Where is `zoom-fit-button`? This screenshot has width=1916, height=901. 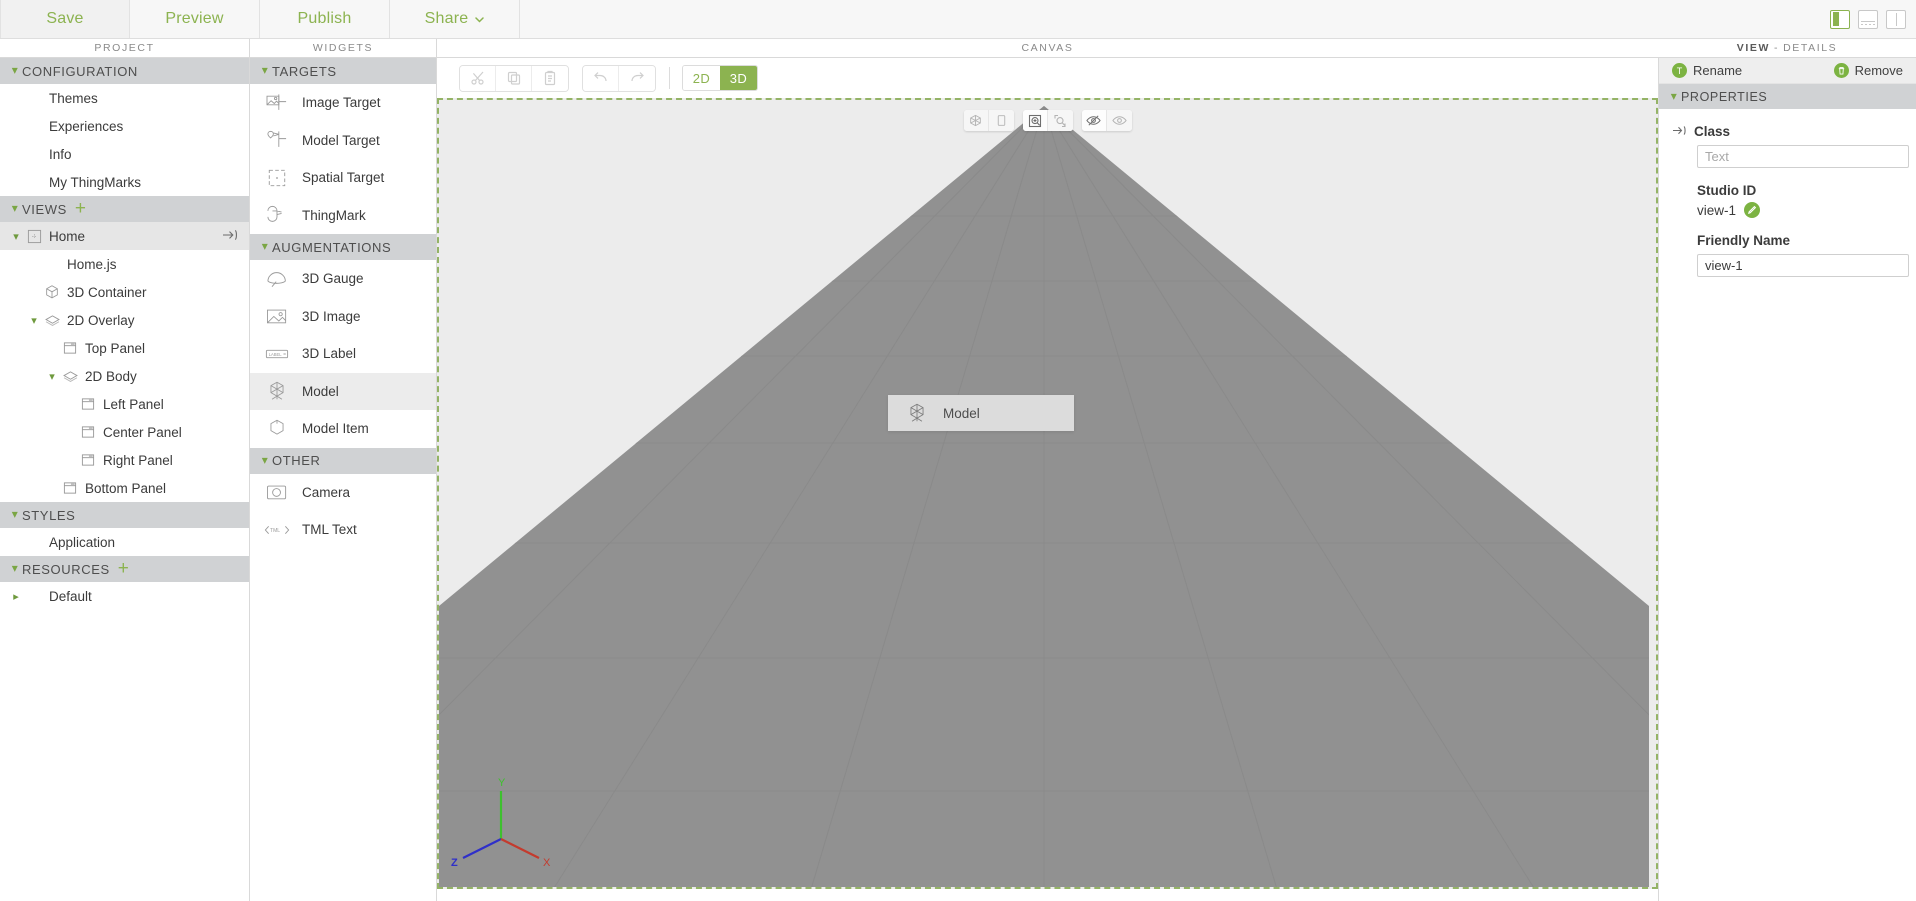 zoom-fit-button is located at coordinates (1060, 120).